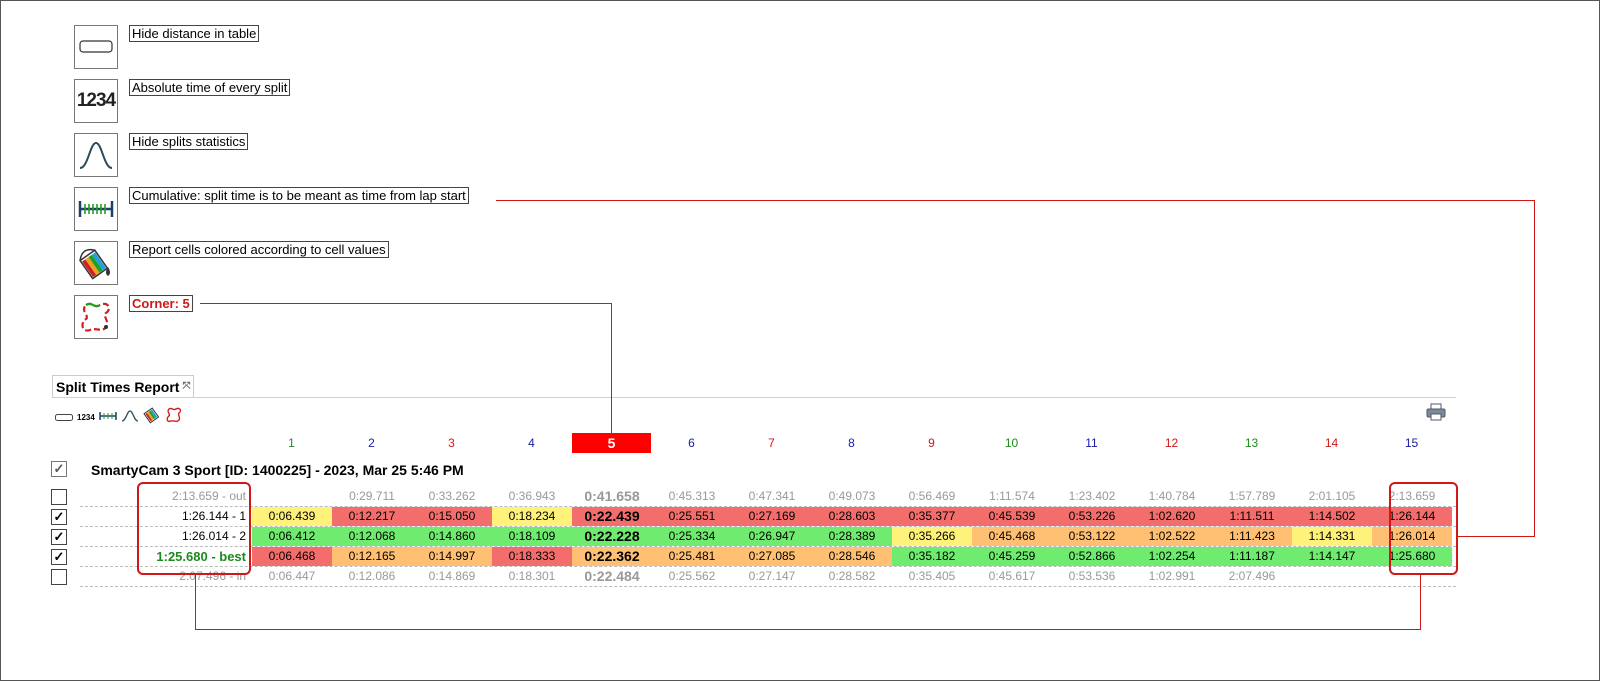  I want to click on legend-corner-label: Corner: 5, so click(161, 303).